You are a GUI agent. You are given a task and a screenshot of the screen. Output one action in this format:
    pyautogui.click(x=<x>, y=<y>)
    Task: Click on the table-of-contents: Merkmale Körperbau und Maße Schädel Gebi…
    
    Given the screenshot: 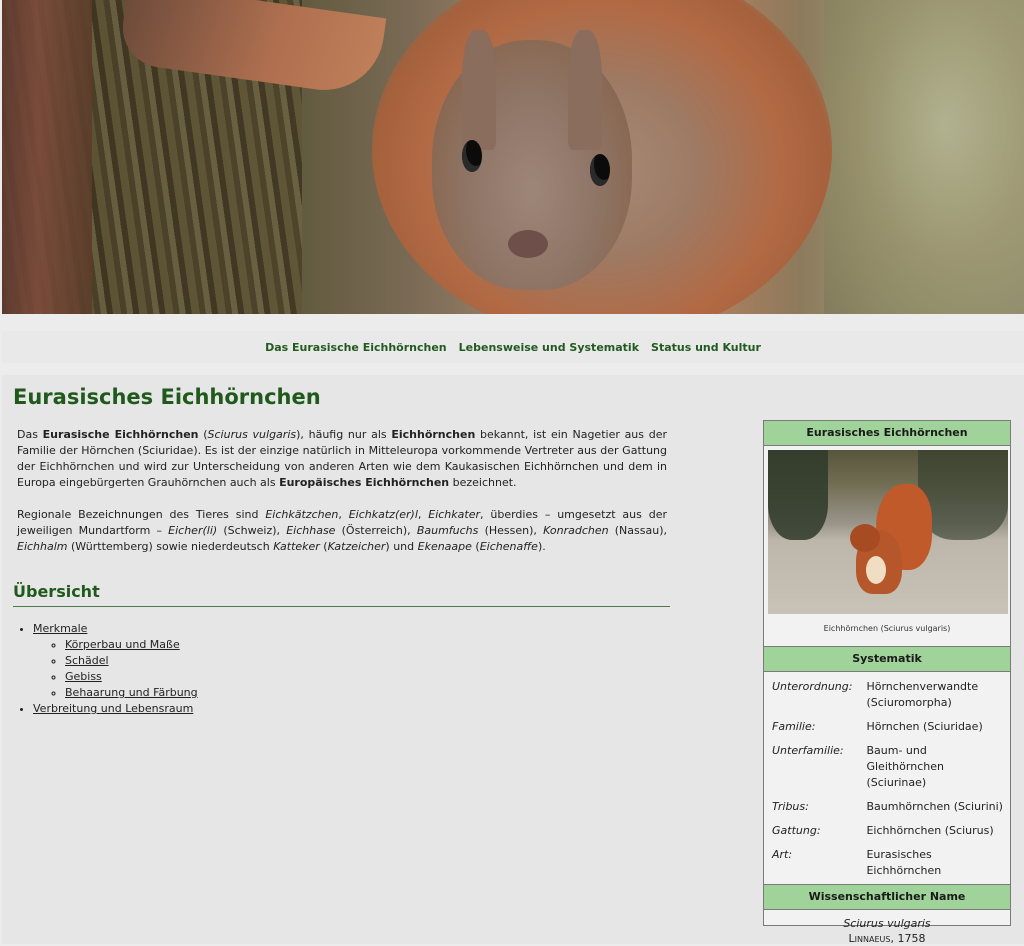 What is the action you would take?
    pyautogui.click(x=109, y=669)
    